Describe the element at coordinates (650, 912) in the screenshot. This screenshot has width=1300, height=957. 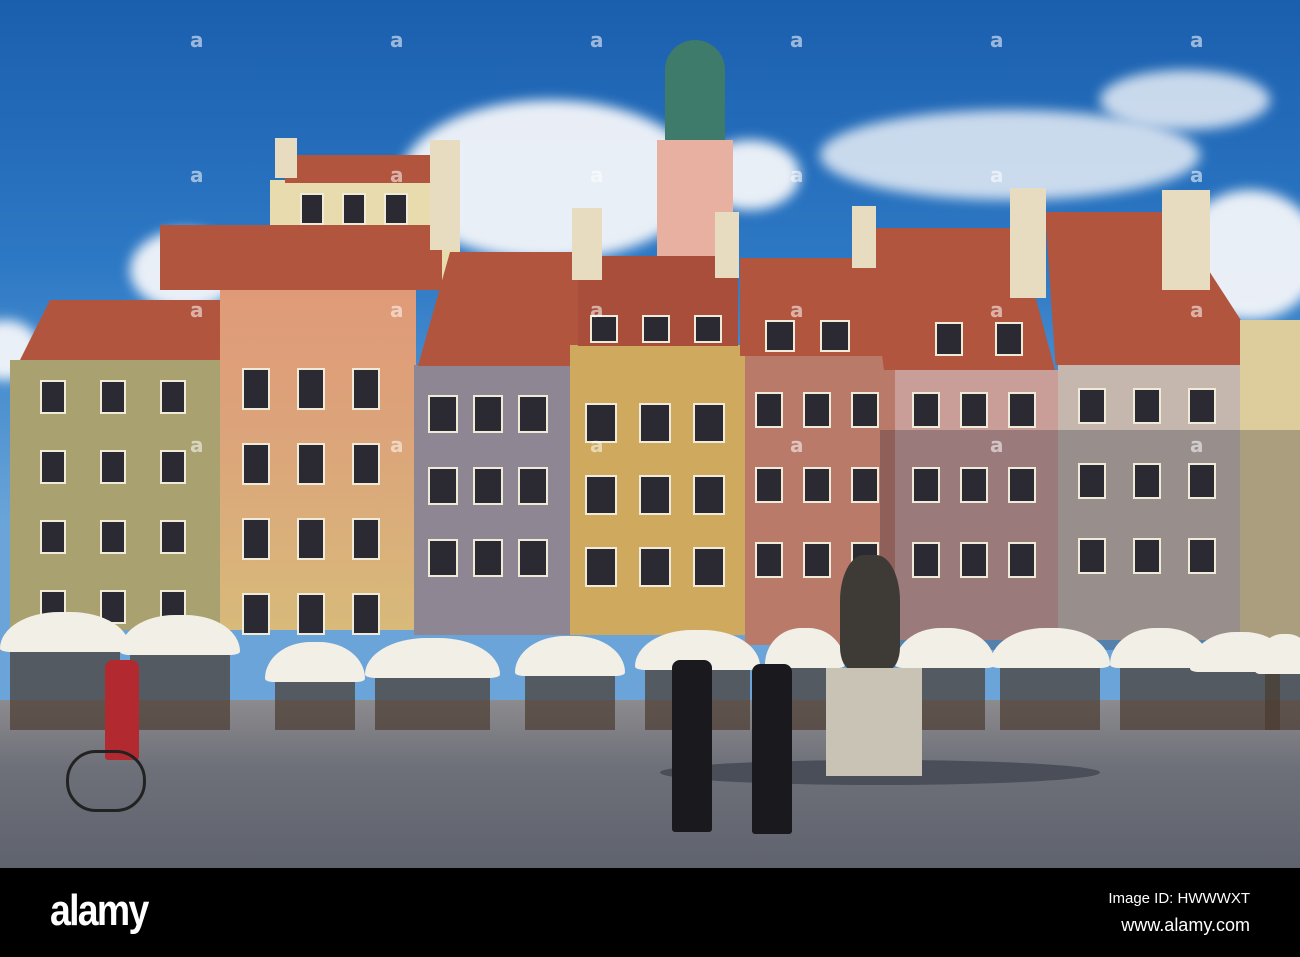
I see `watermark-bar` at that location.